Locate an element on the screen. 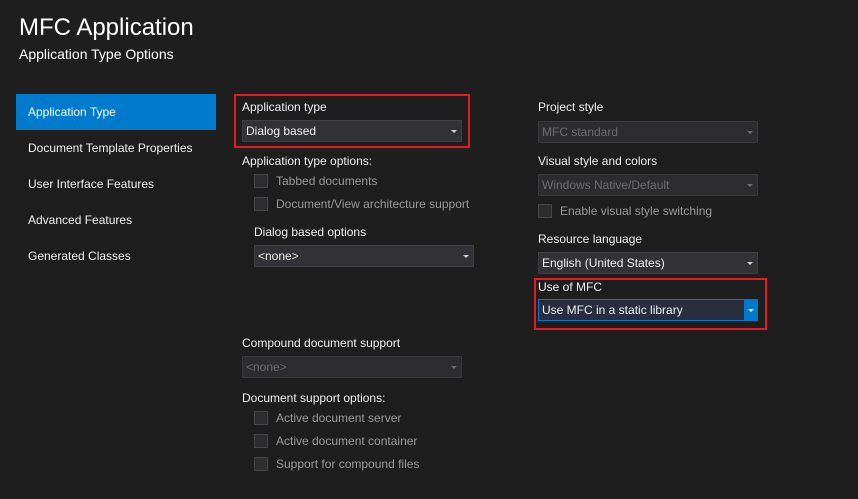 The width and height of the screenshot is (858, 499). doc-view-support-label: Document/View architecture support is located at coordinates (373, 204).